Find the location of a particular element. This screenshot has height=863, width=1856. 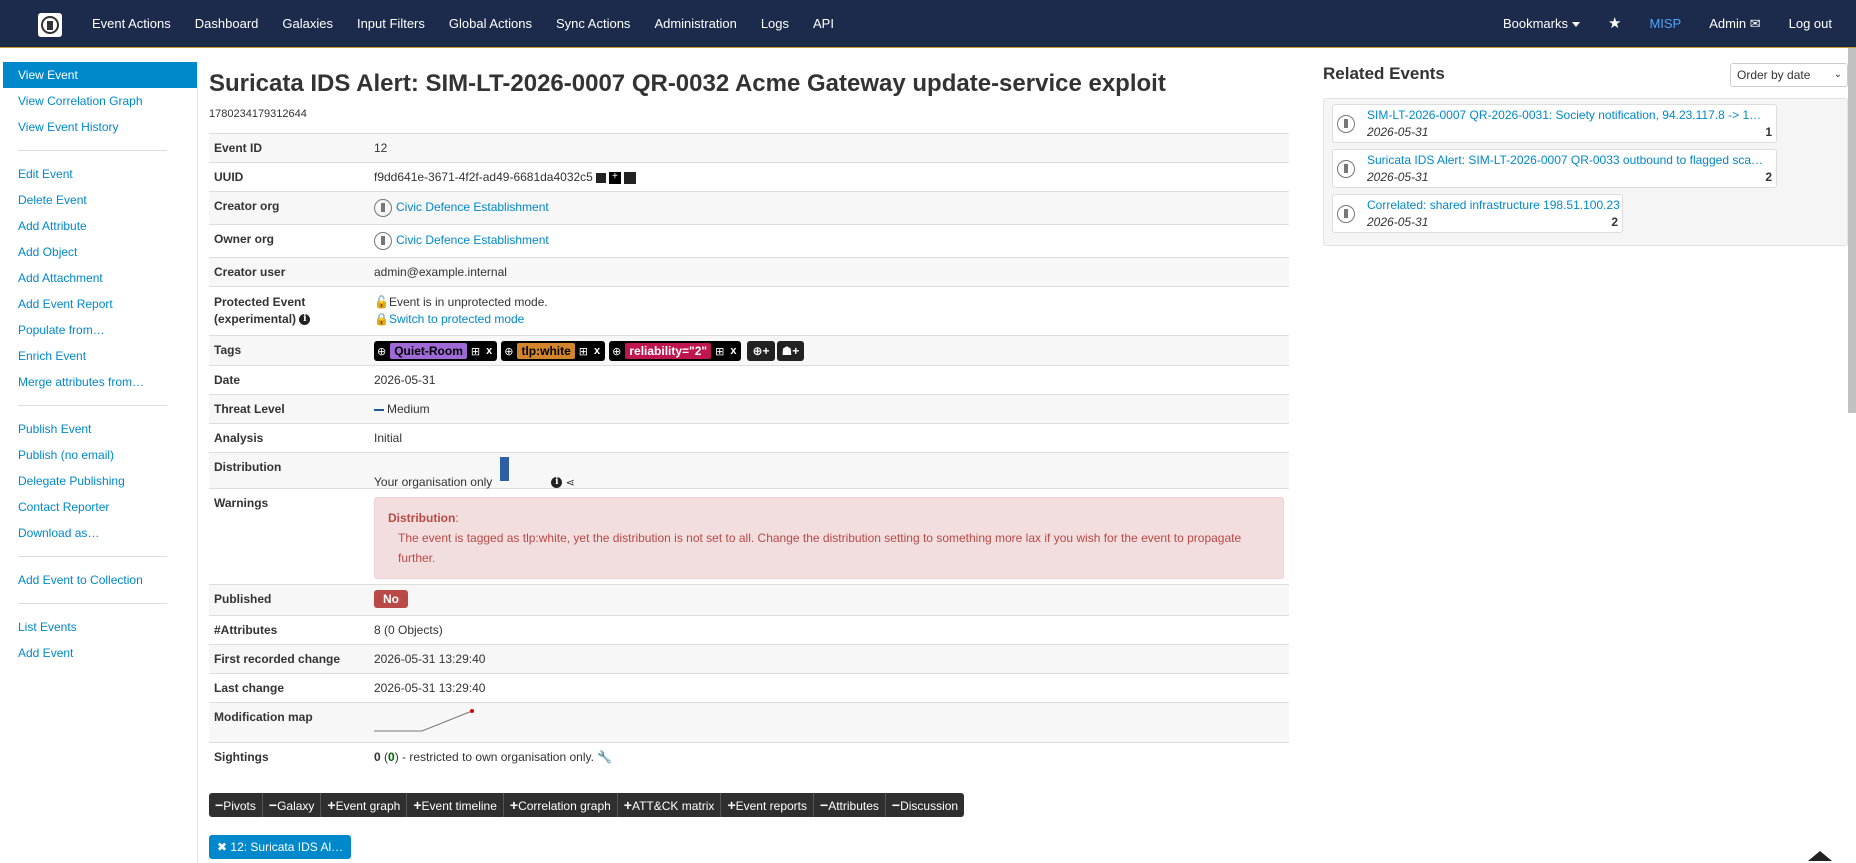

sidebar-item-enrich-event: Enrich Event is located at coordinates (100, 356).